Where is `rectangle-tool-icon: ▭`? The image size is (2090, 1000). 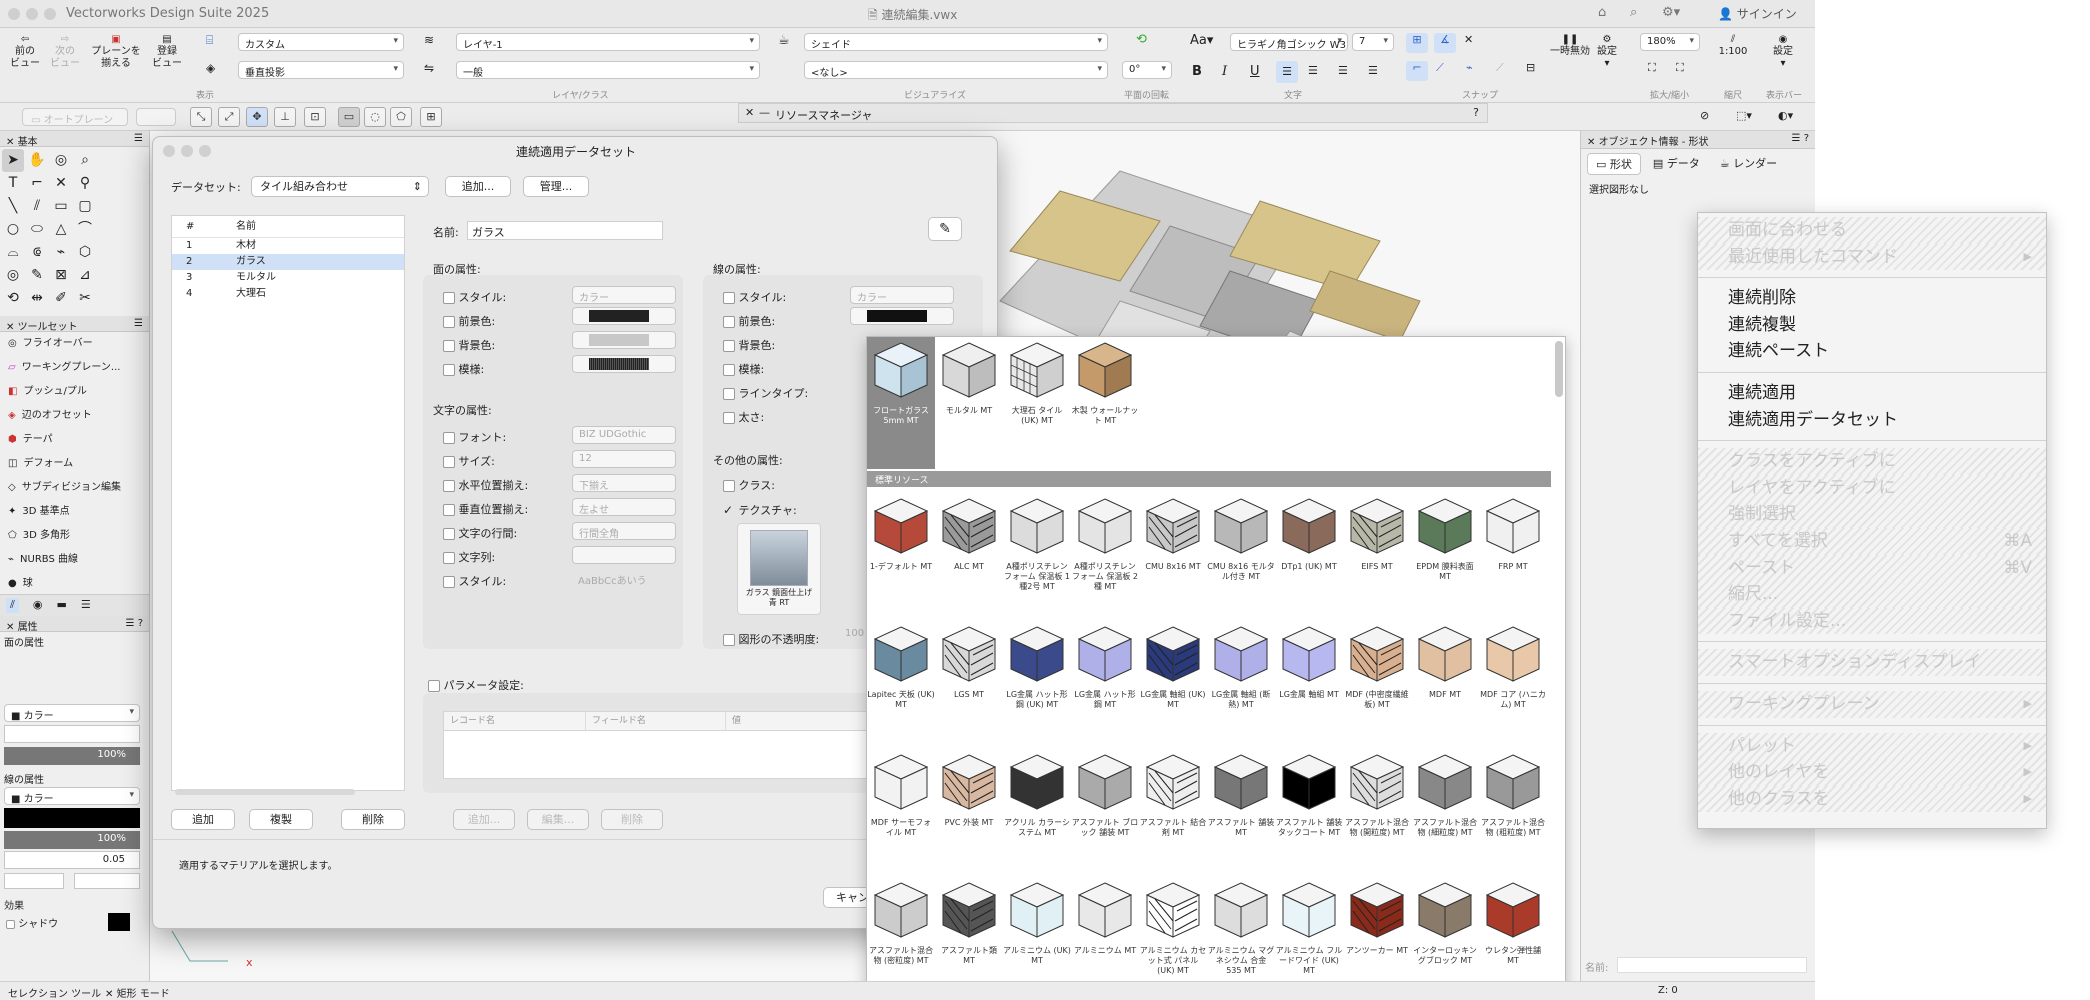
rectangle-tool-icon: ▭ is located at coordinates (61, 206).